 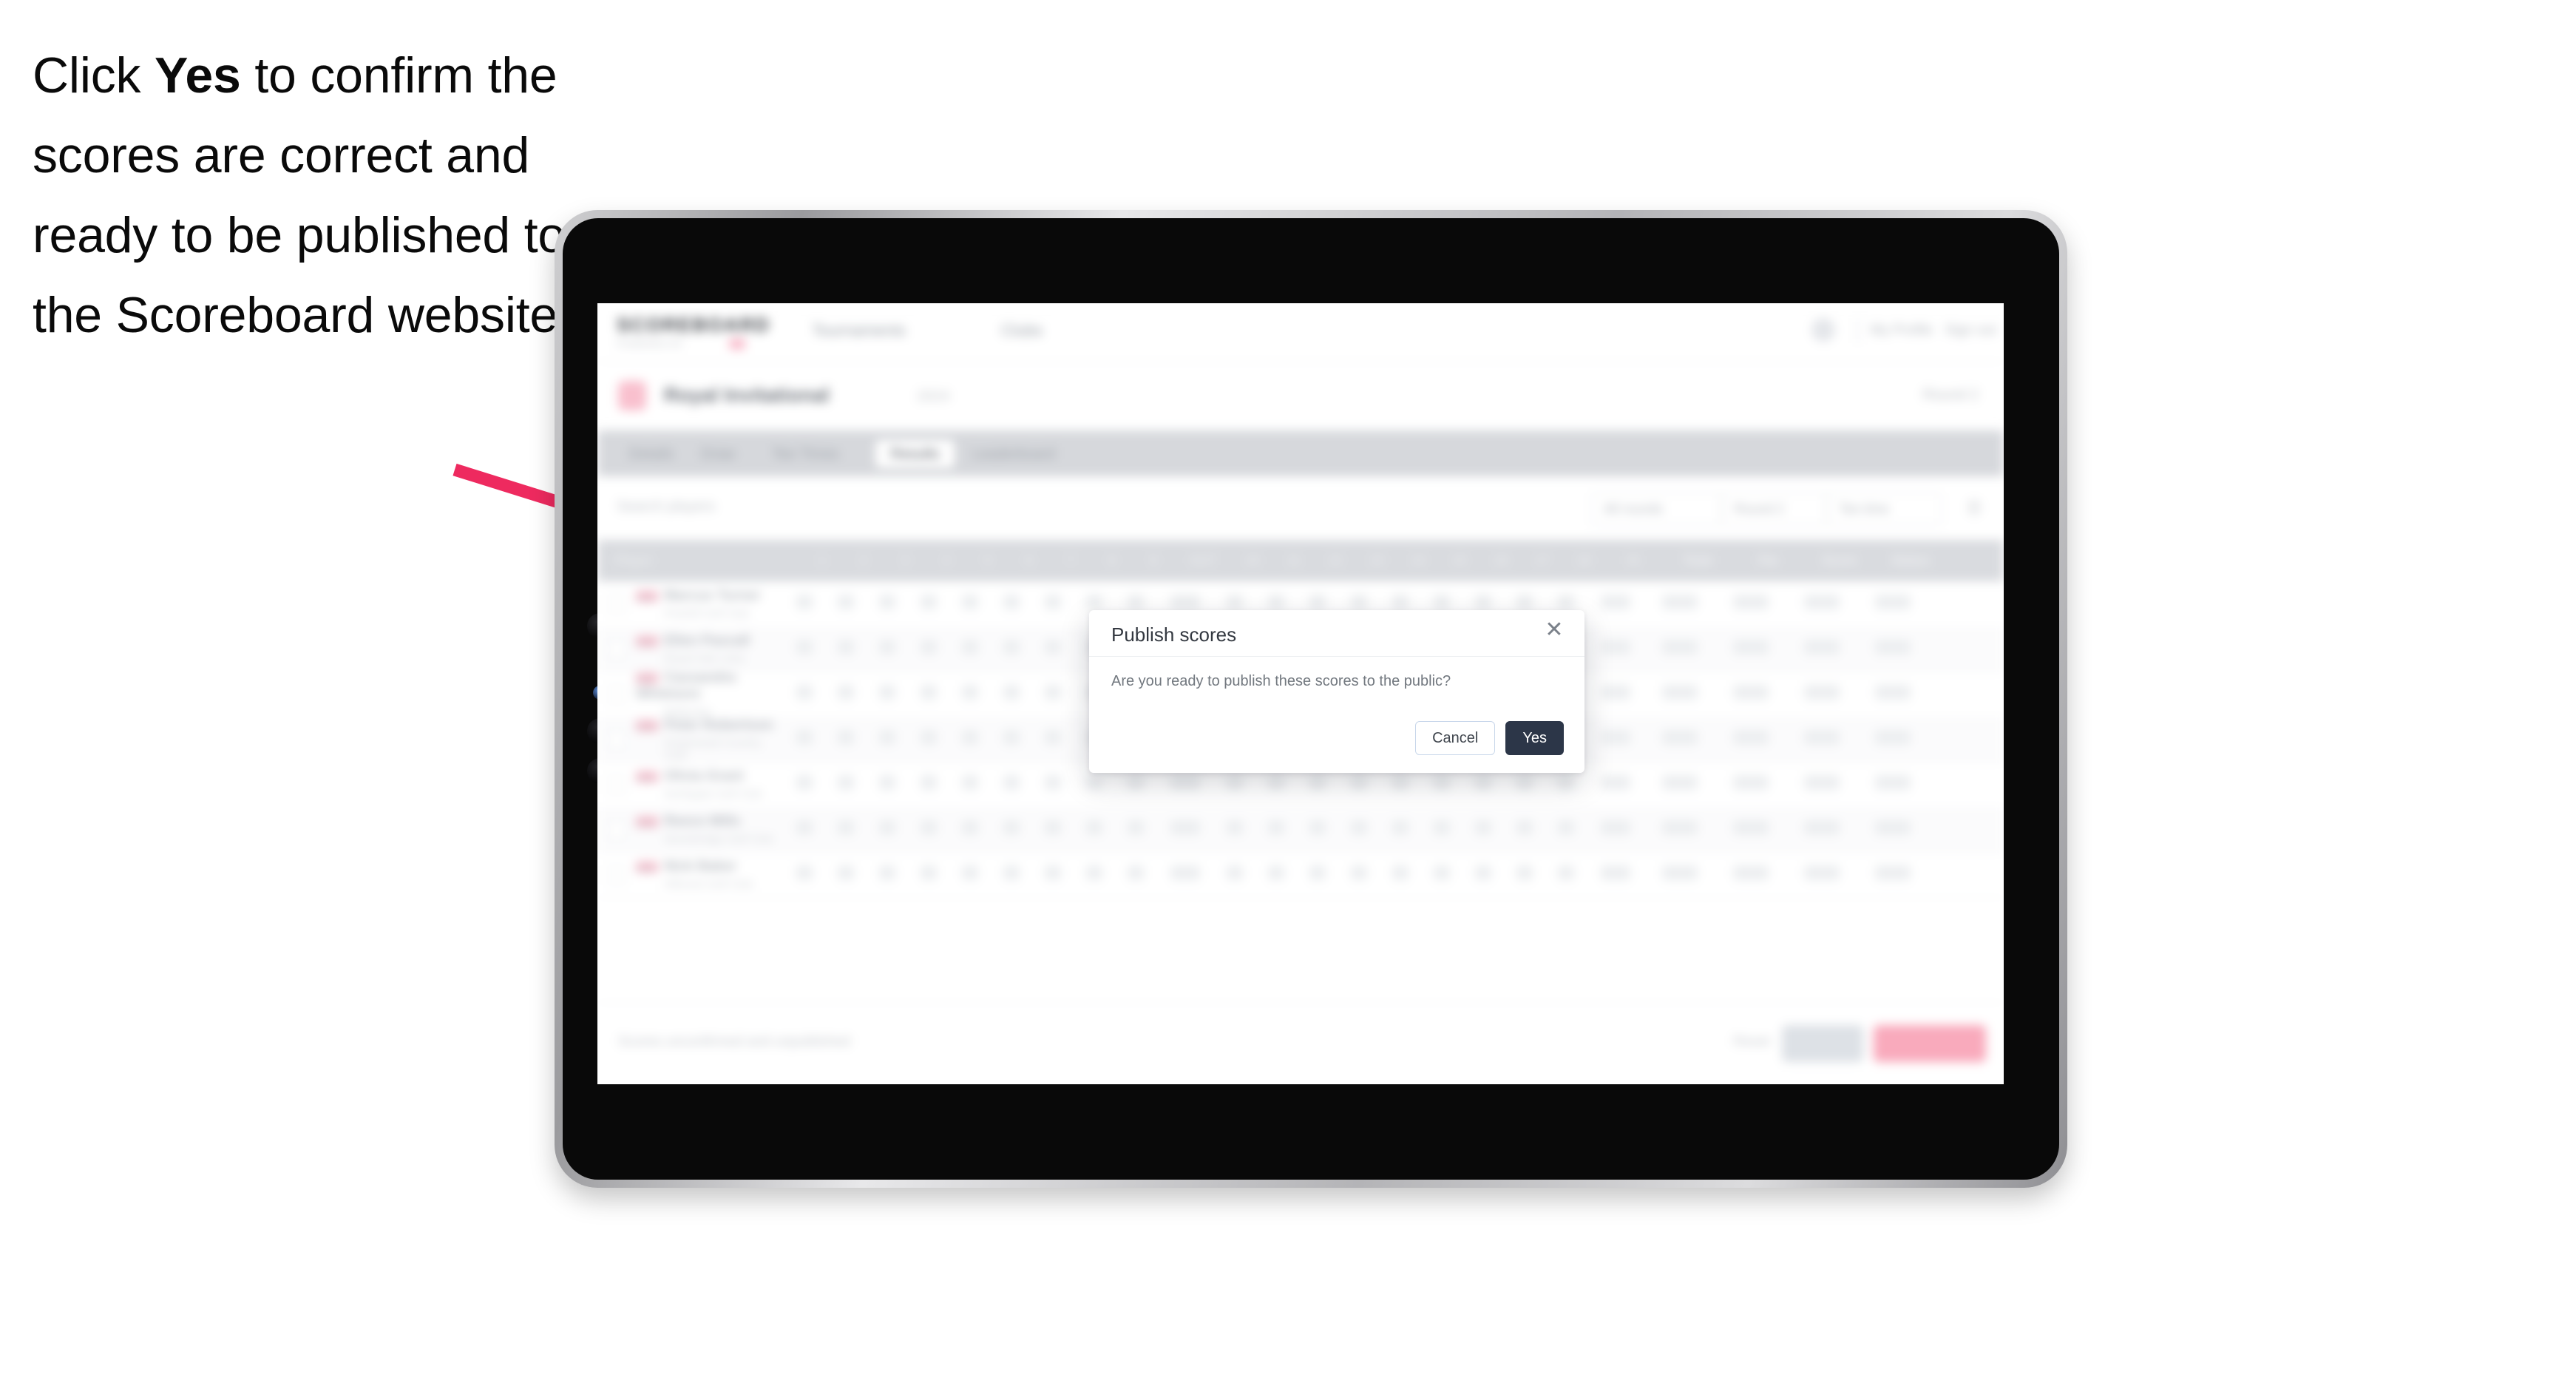 I want to click on tab-details: Details, so click(x=651, y=454).